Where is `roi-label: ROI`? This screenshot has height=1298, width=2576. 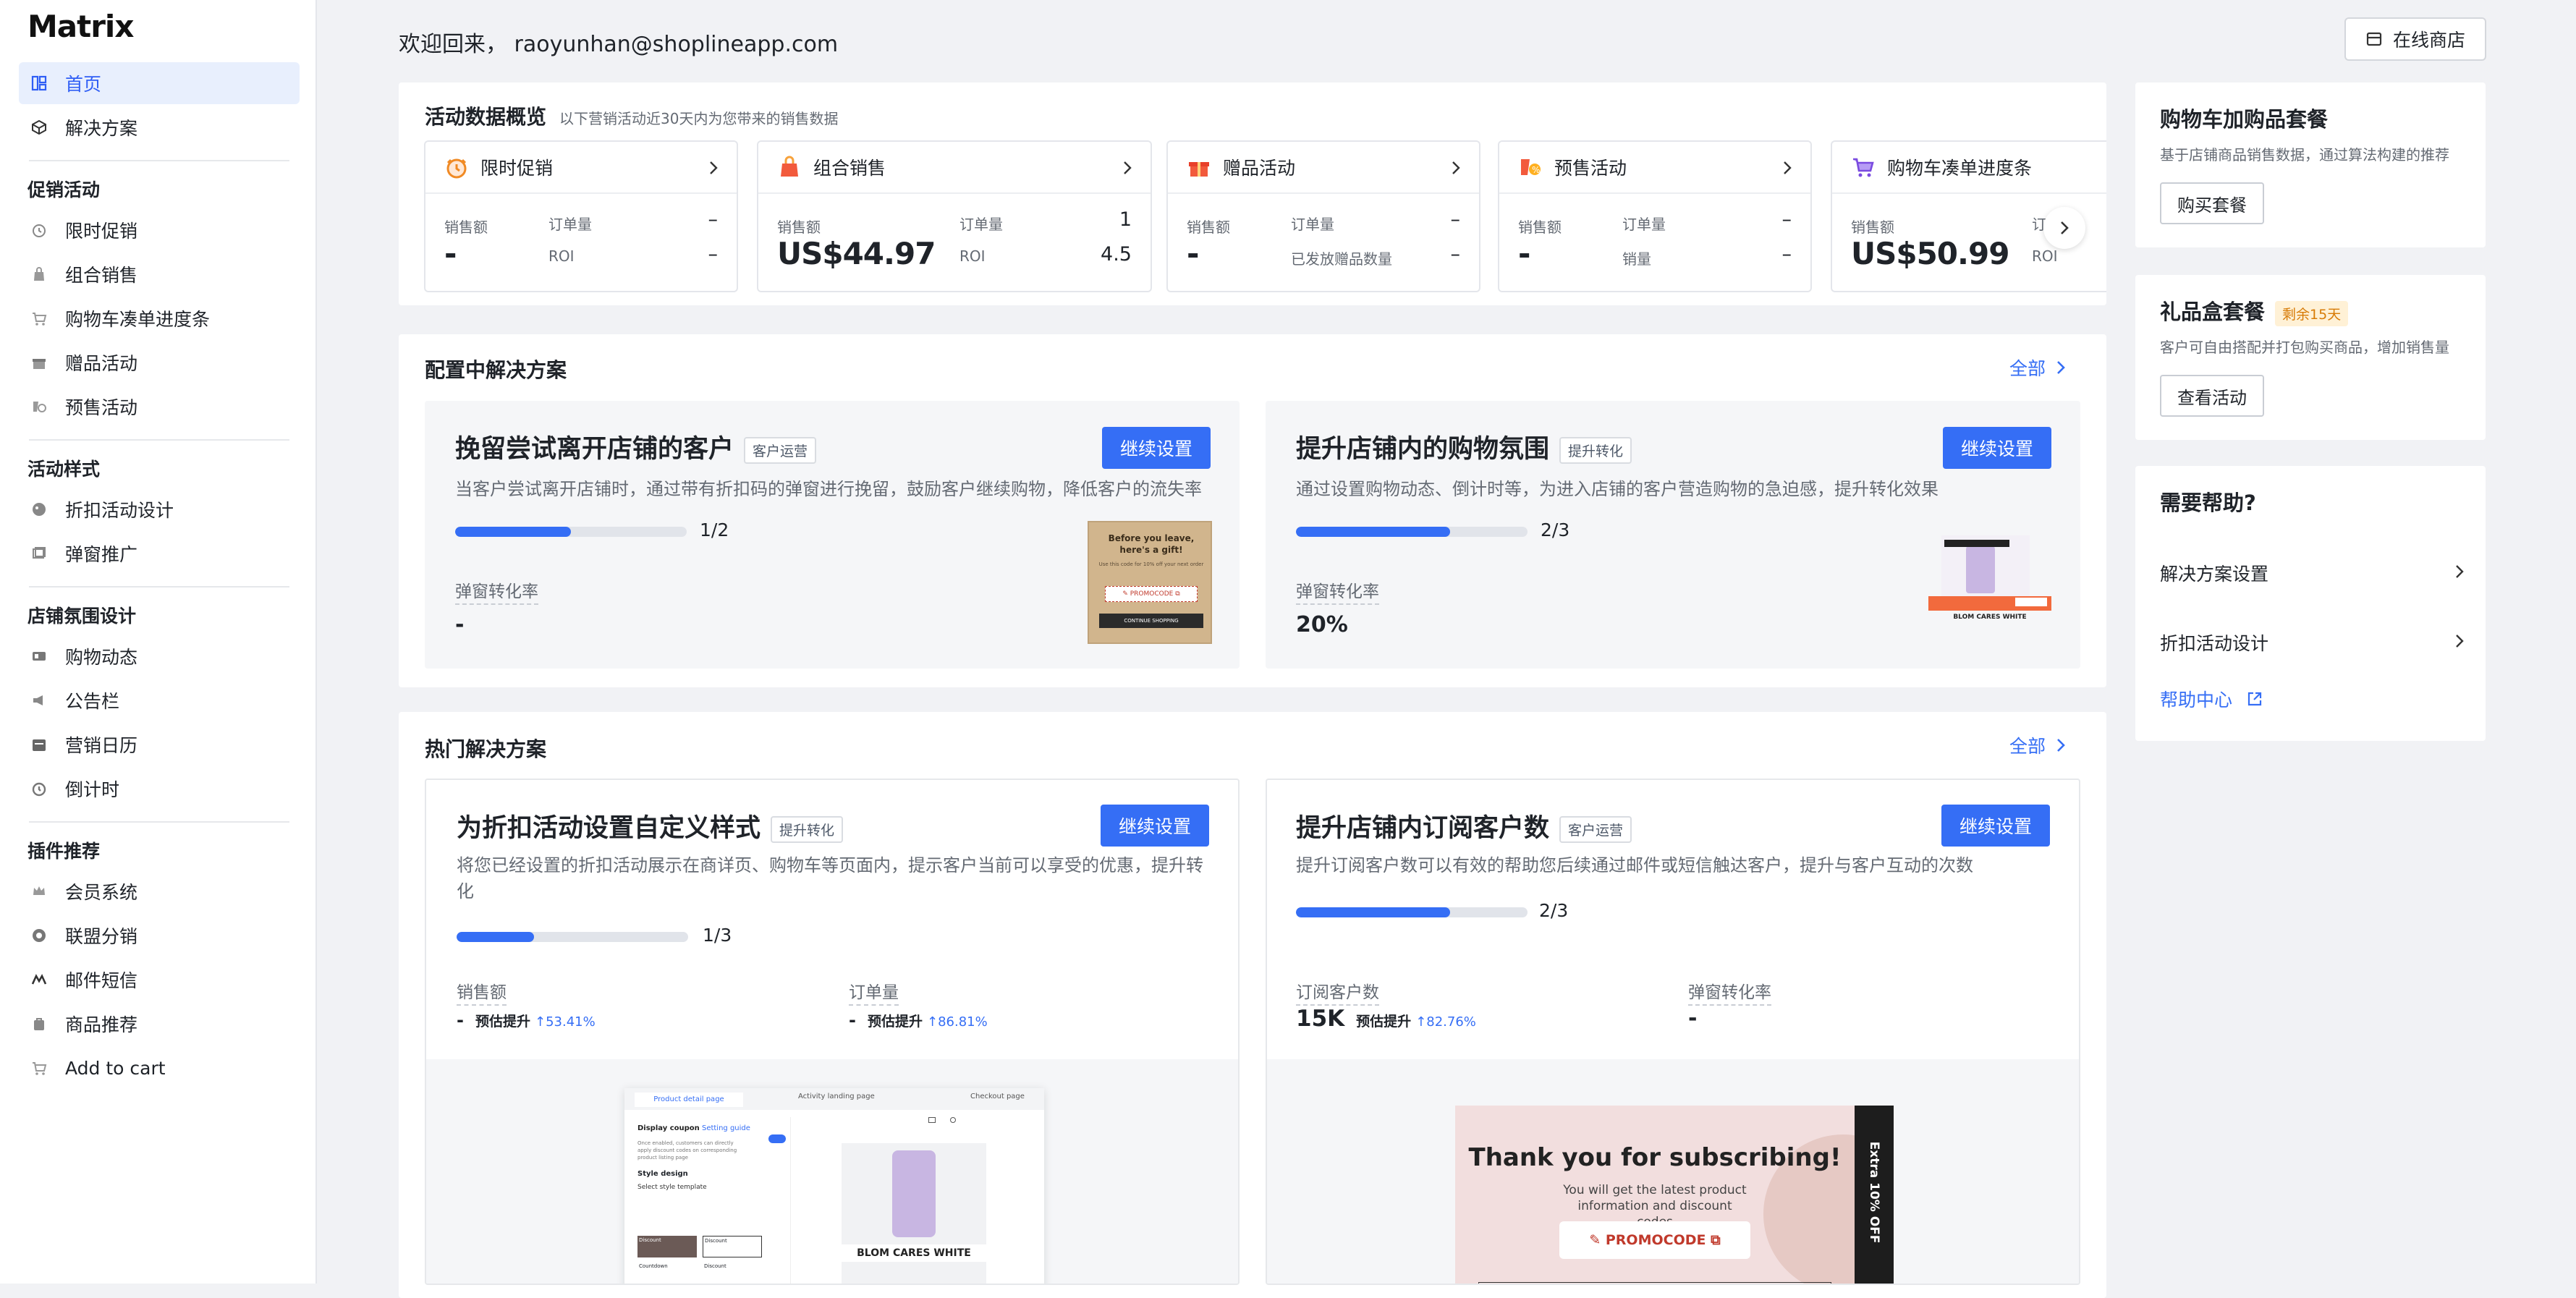
roi-label: ROI is located at coordinates (561, 256).